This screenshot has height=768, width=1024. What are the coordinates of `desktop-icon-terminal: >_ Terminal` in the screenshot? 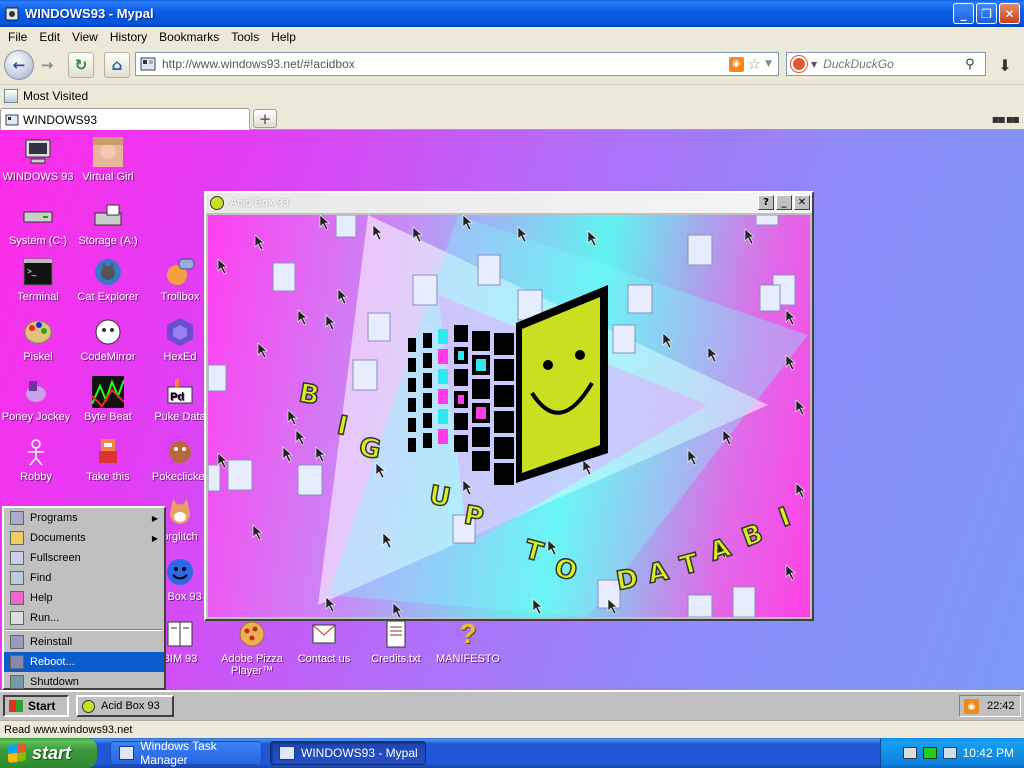 It's located at (38, 279).